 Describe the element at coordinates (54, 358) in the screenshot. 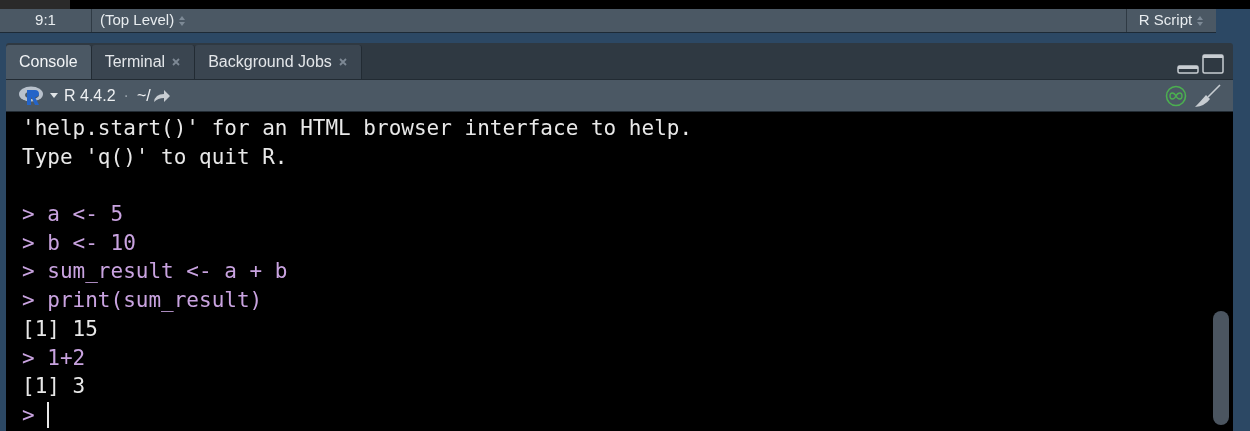

I see `console-command-text: > 1+2` at that location.